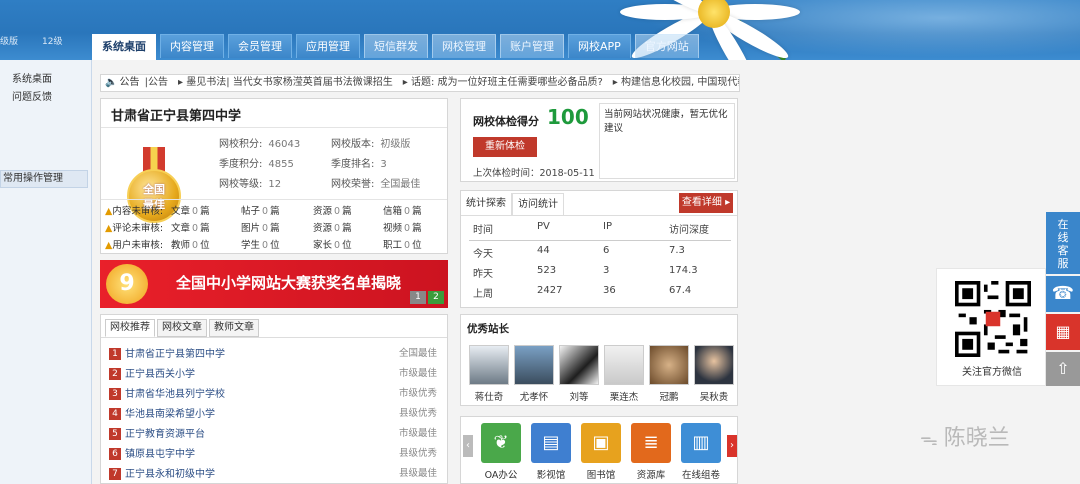 The width and height of the screenshot is (1080, 484). What do you see at coordinates (468, 446) in the screenshot?
I see `prev-arrow-icon: ‹` at bounding box center [468, 446].